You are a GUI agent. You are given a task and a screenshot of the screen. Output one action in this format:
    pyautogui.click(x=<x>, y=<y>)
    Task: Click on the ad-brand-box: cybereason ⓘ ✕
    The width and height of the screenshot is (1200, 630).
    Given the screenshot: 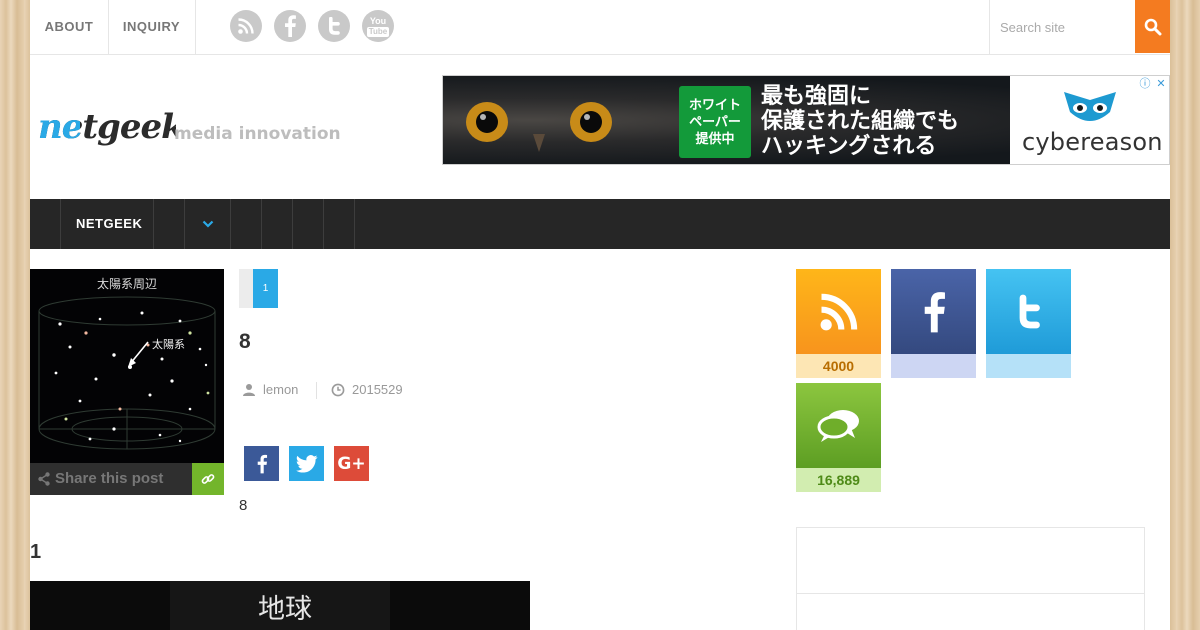 What is the action you would take?
    pyautogui.click(x=1089, y=120)
    